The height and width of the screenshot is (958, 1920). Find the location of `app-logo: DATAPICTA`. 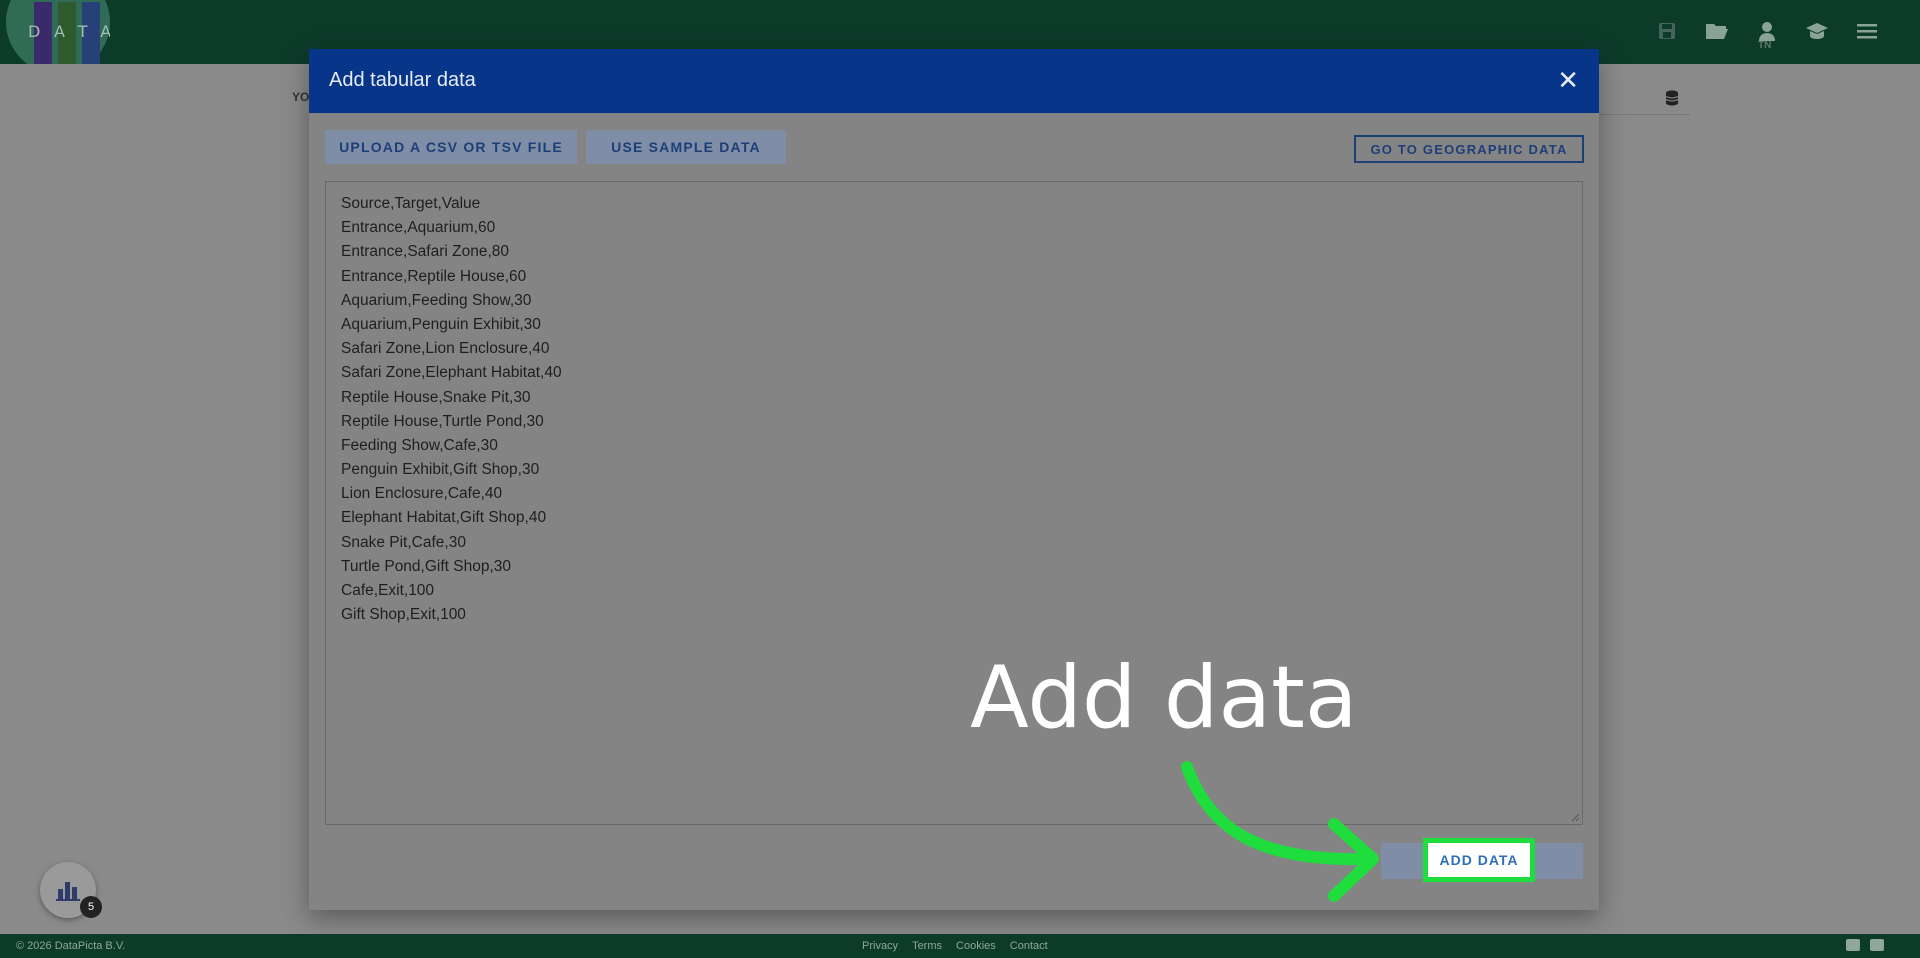

app-logo: DATAPICTA is located at coordinates (58, 32).